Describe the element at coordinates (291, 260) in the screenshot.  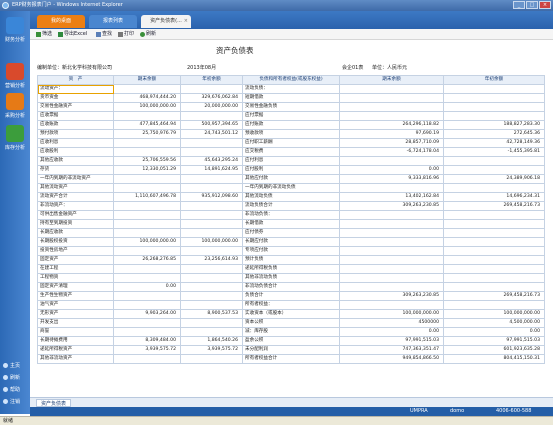
I see `table-cell-item: 预计负债` at that location.